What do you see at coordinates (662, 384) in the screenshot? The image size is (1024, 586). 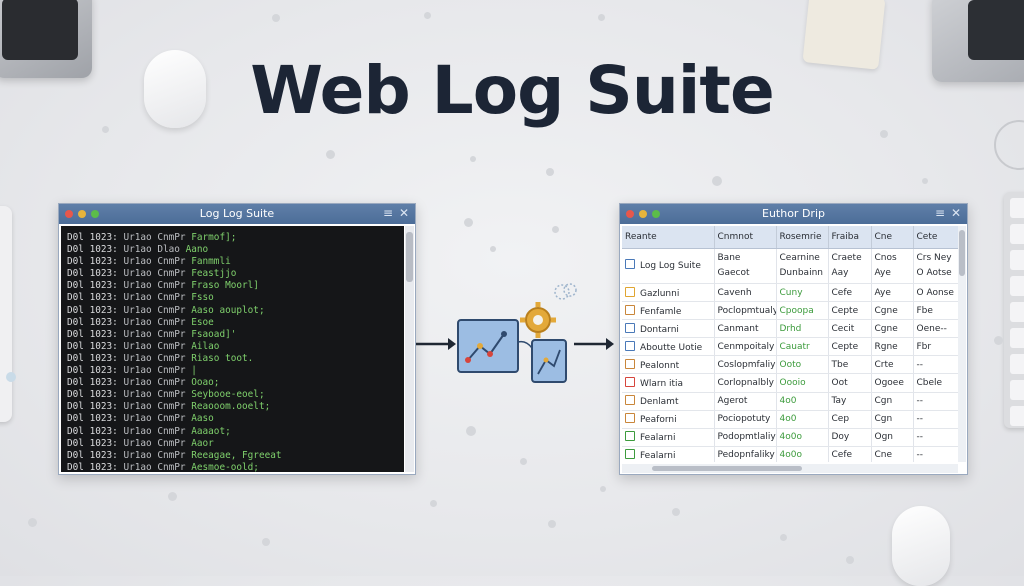 I see `row-name: Wlarn itia` at bounding box center [662, 384].